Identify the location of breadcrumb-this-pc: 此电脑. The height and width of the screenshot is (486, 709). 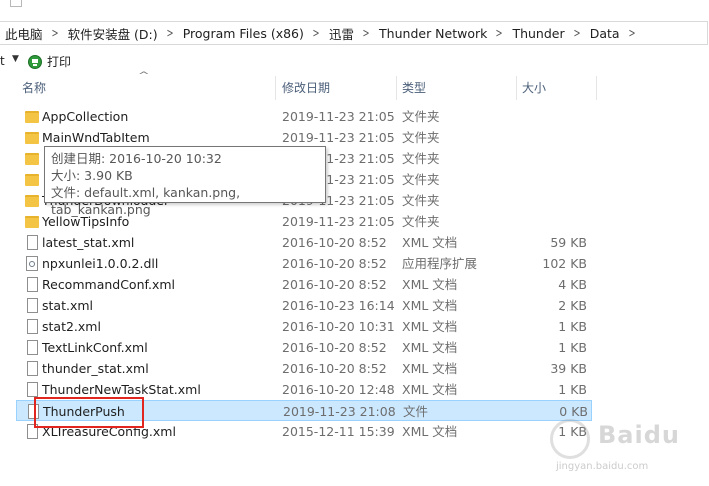
(24, 33).